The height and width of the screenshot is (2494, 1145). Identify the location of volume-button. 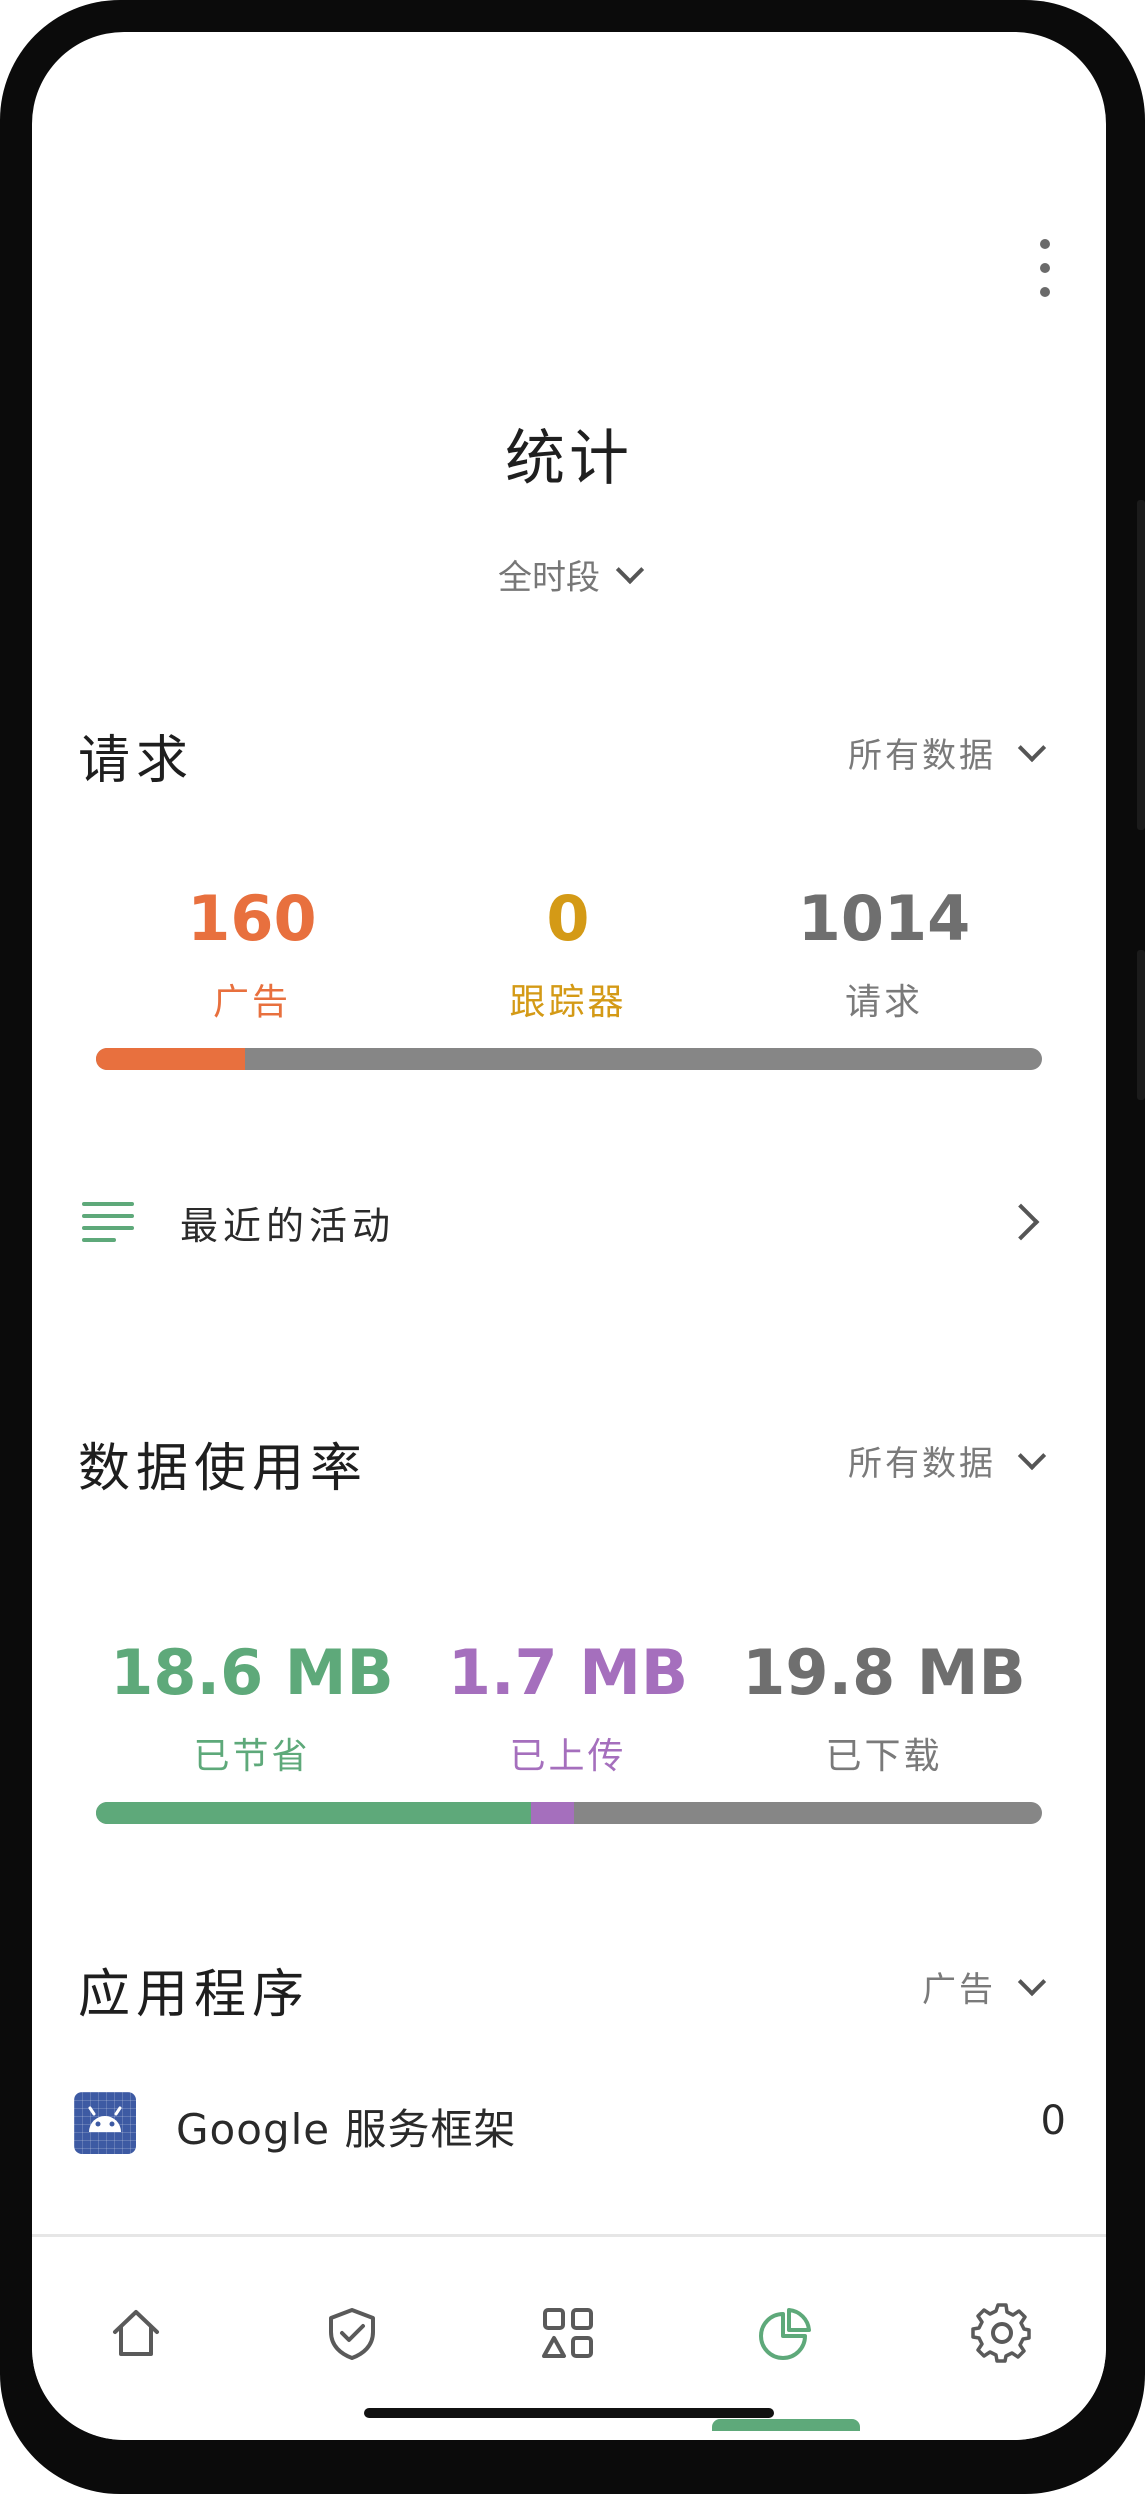
(1141, 665).